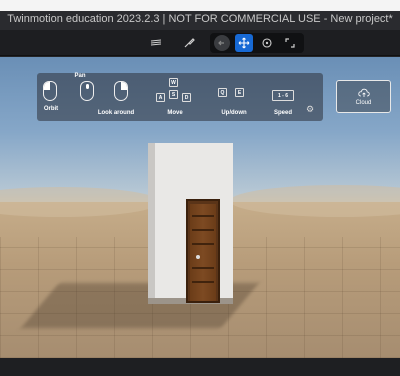 Image resolution: width=400 pixels, height=376 pixels. I want to click on updown-label: Up/down, so click(234, 113).